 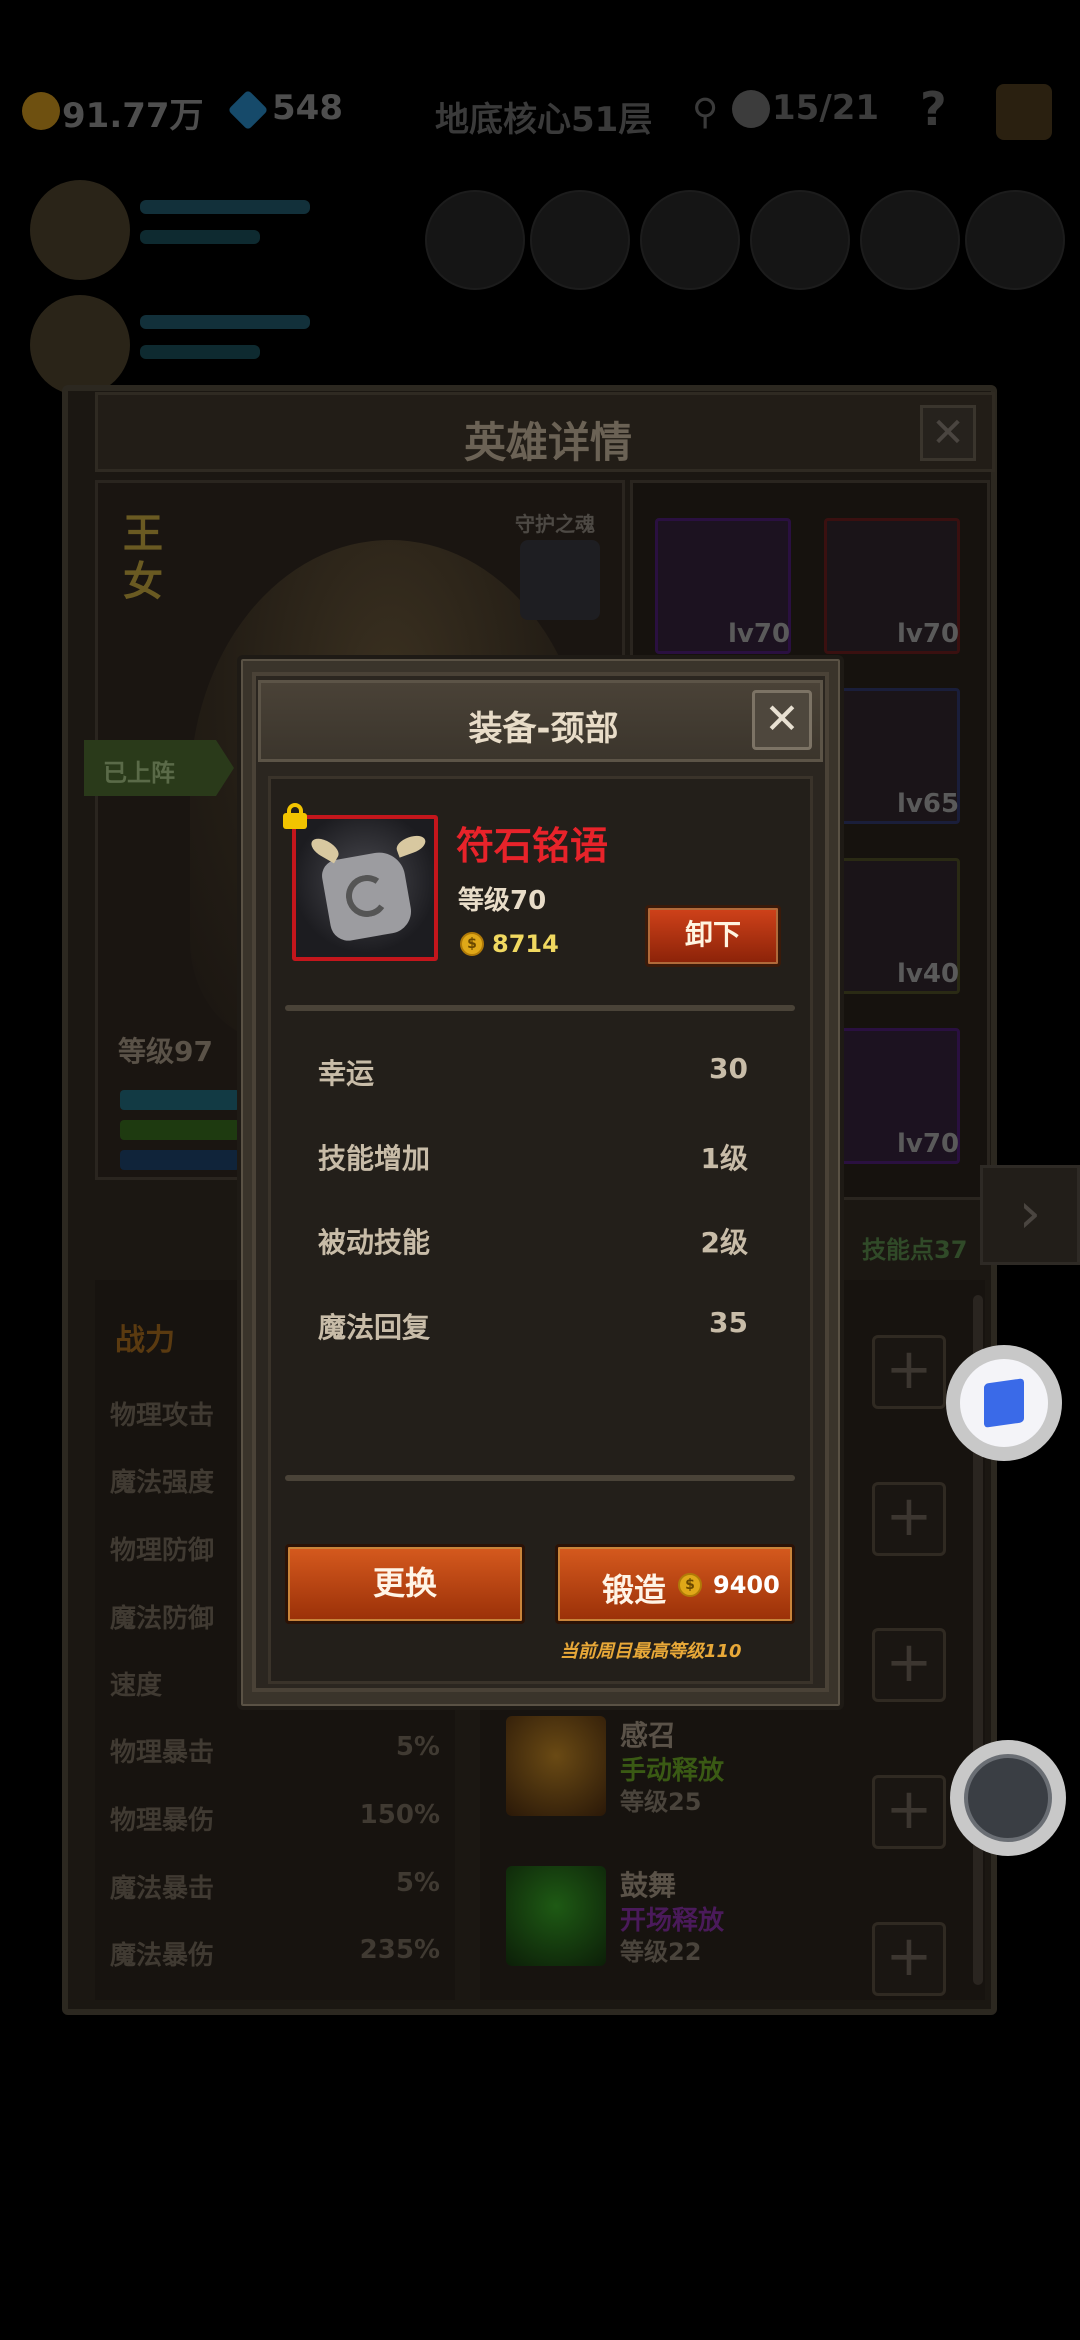 What do you see at coordinates (675, 1584) in the screenshot?
I see `forge-button: 锻造 $ 9400` at bounding box center [675, 1584].